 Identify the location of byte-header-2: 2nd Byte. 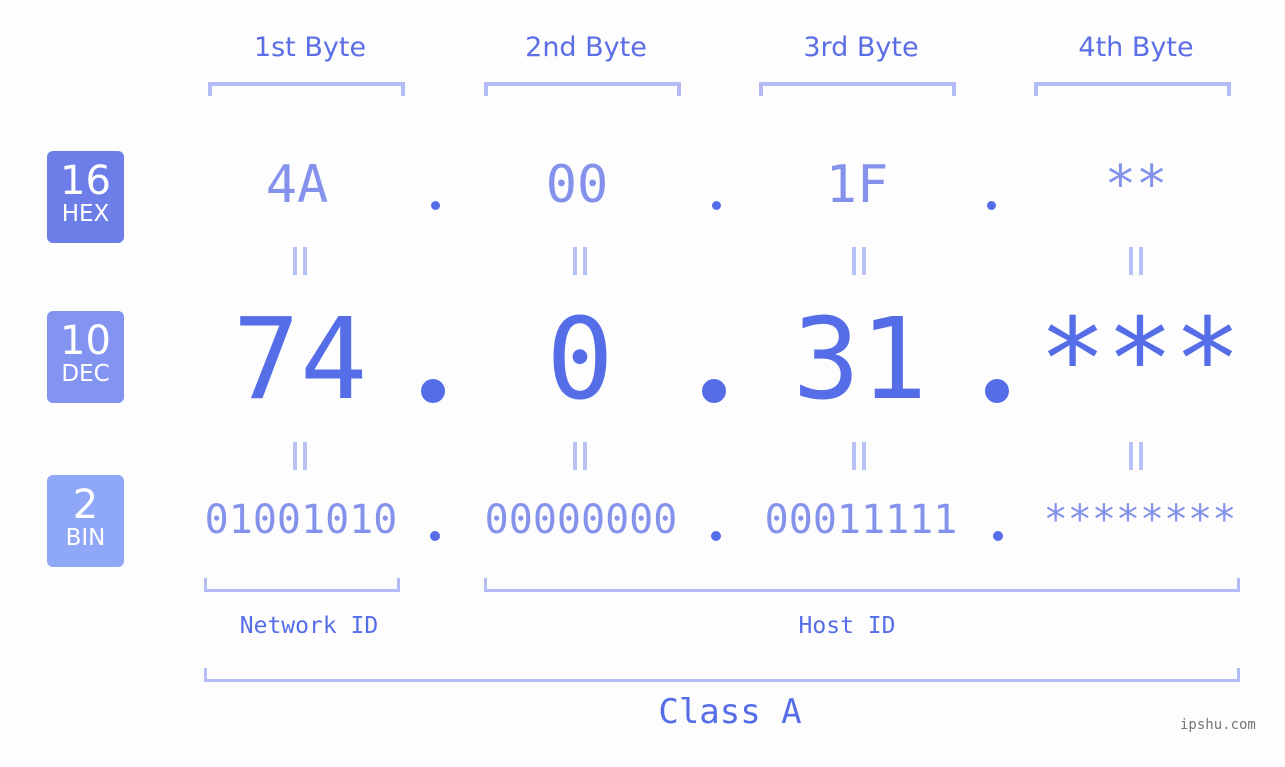
(586, 47).